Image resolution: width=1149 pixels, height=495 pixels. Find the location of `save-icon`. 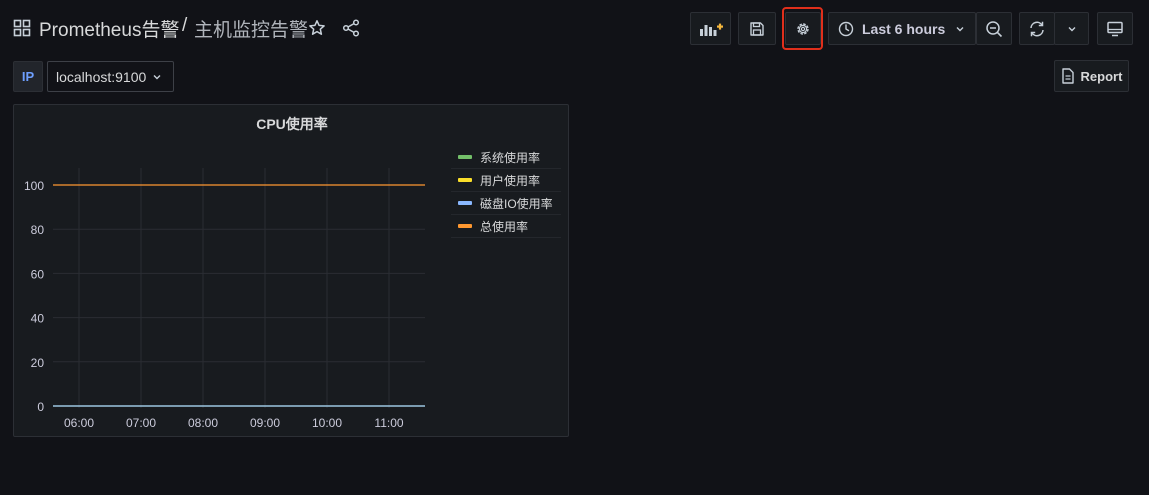

save-icon is located at coordinates (757, 28).